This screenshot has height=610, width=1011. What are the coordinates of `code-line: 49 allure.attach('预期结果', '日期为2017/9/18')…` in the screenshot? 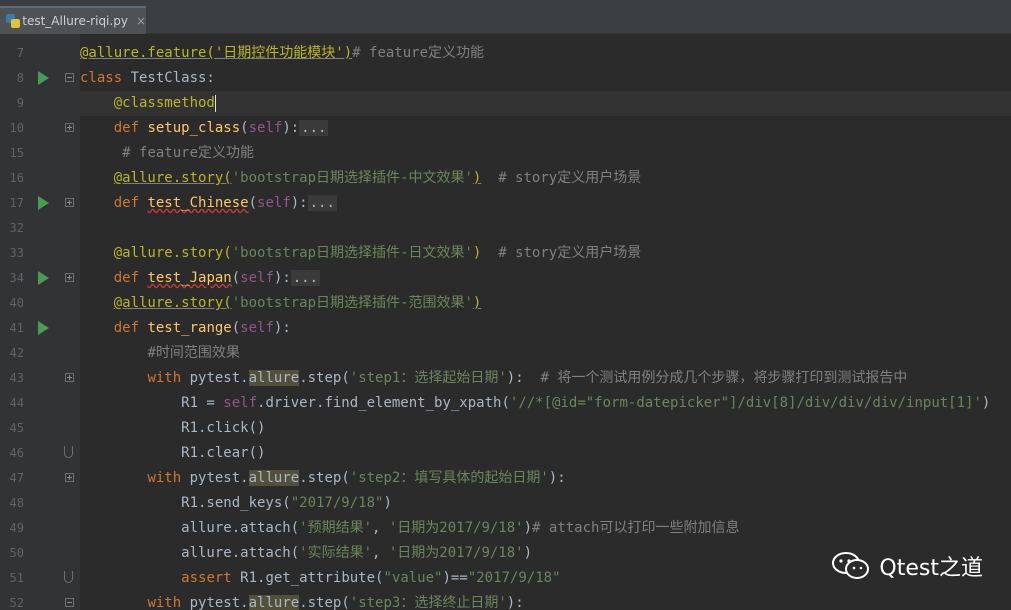 It's located at (505, 528).